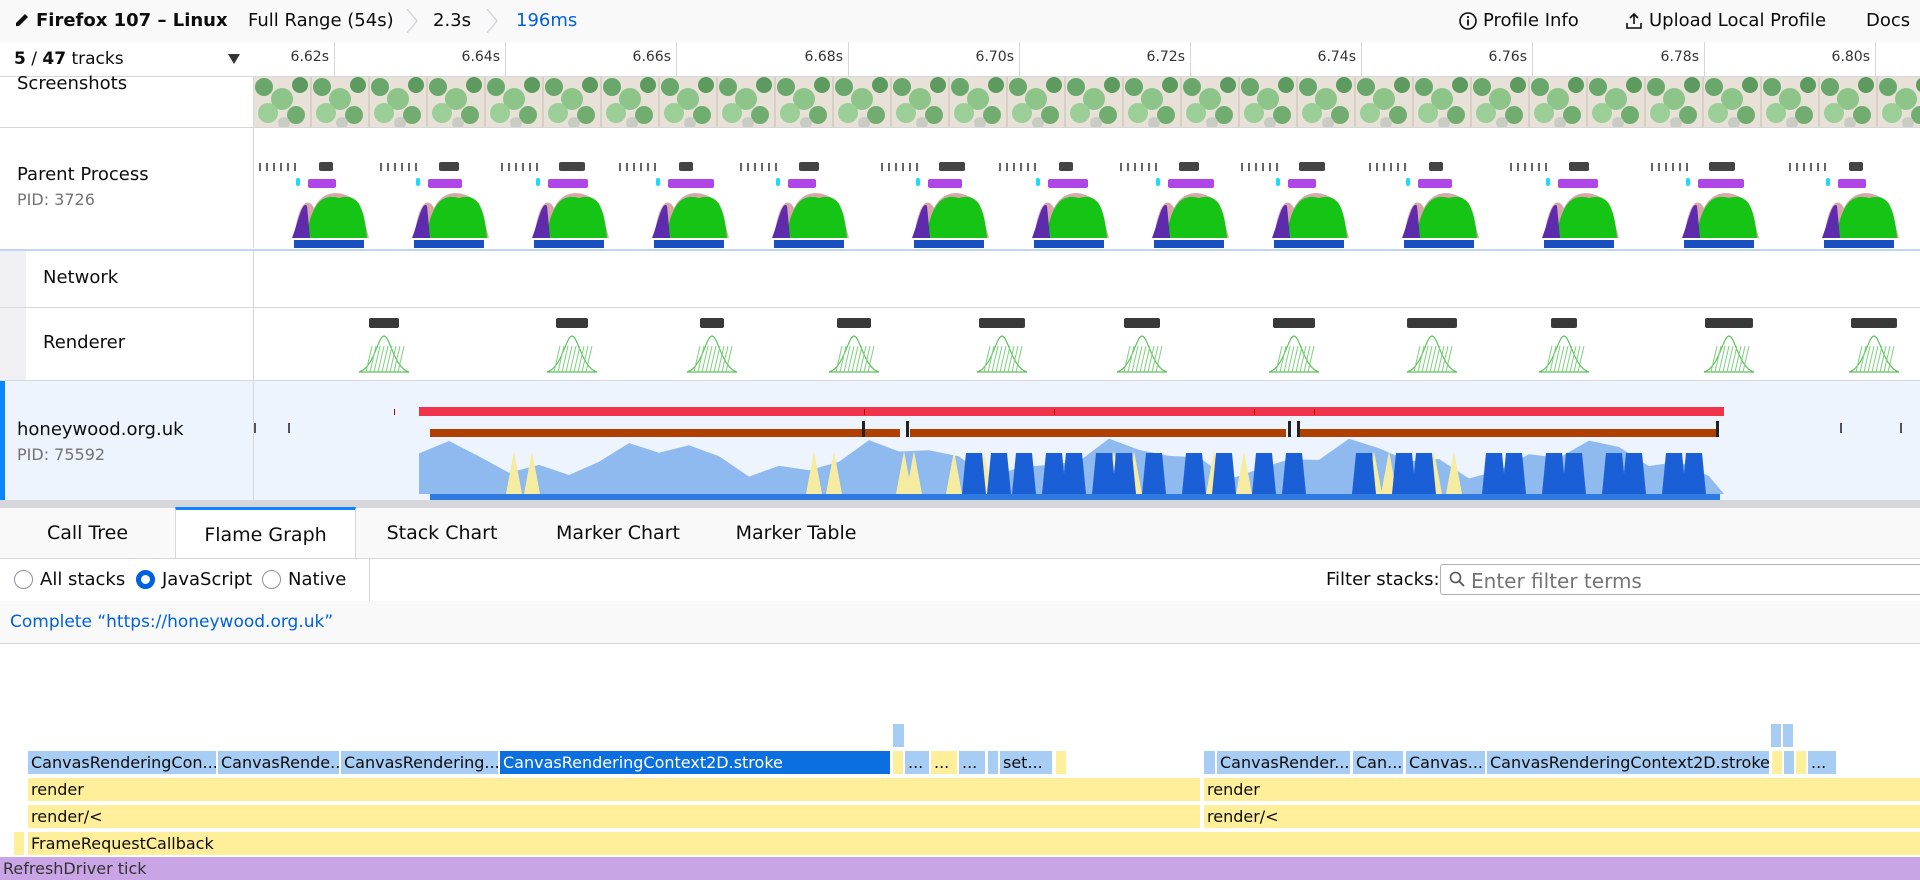  What do you see at coordinates (1087, 344) in the screenshot?
I see `renderer-activity-graph` at bounding box center [1087, 344].